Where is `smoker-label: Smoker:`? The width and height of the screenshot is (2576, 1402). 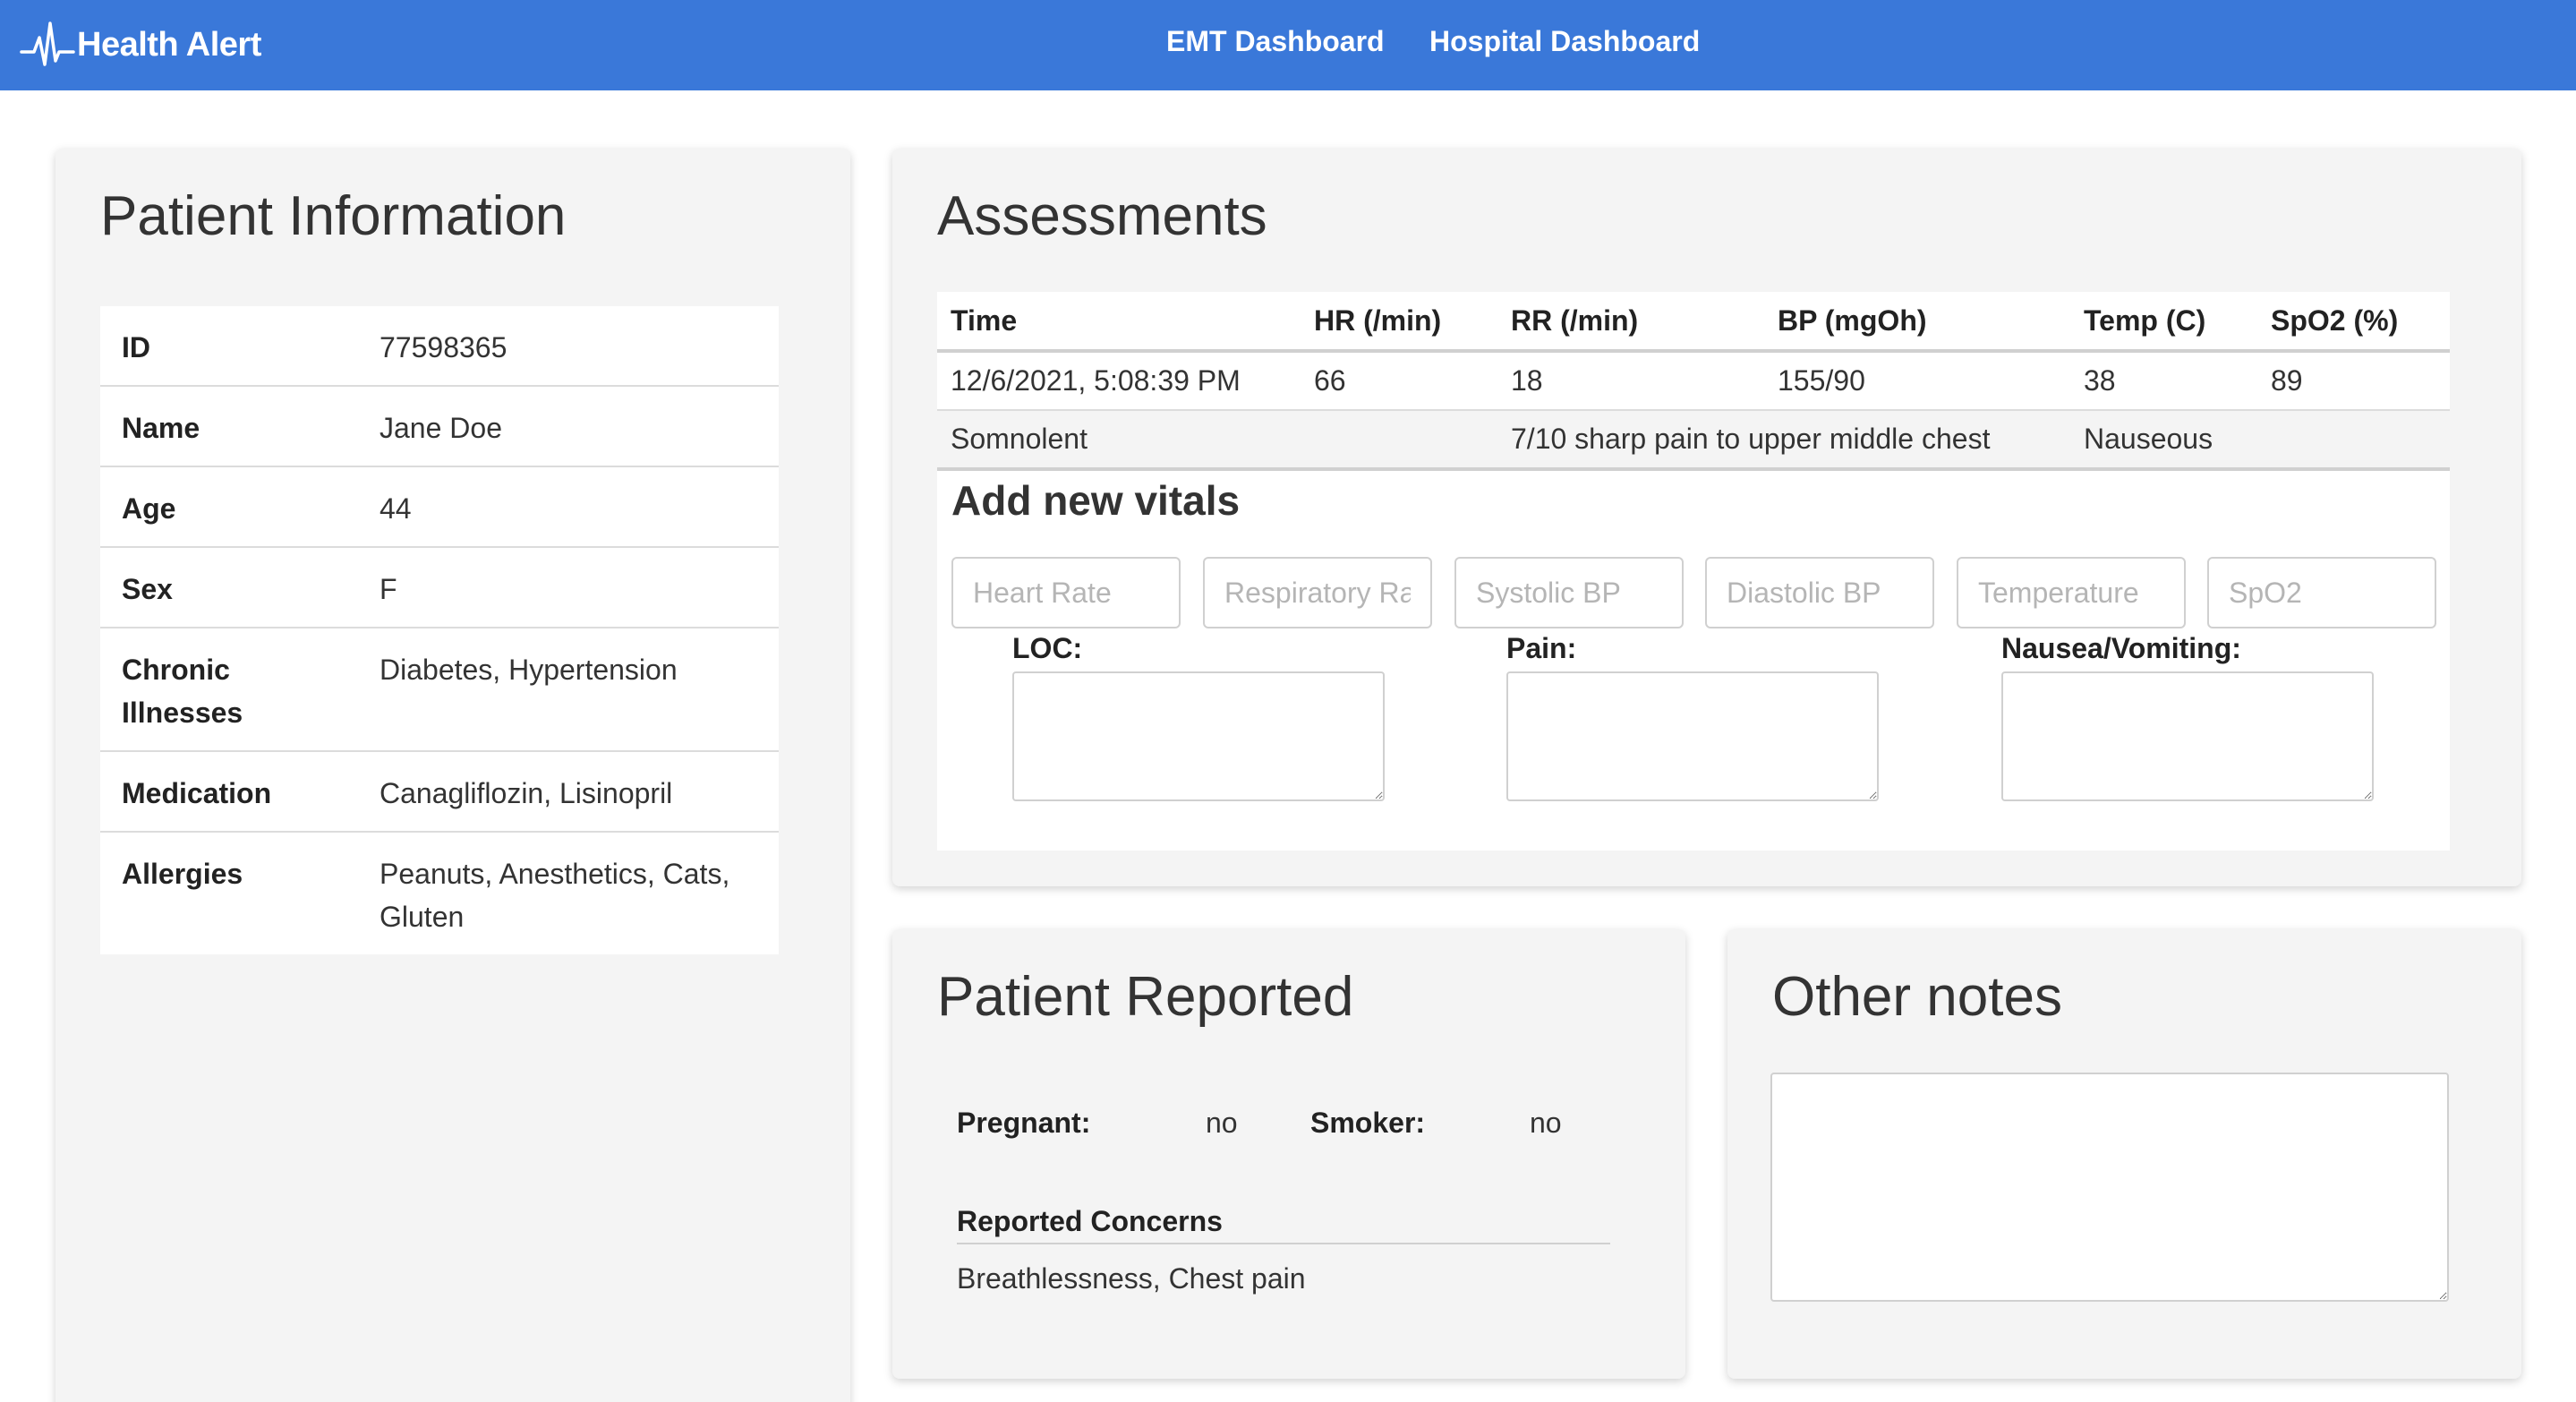
smoker-label: Smoker: is located at coordinates (1368, 1123).